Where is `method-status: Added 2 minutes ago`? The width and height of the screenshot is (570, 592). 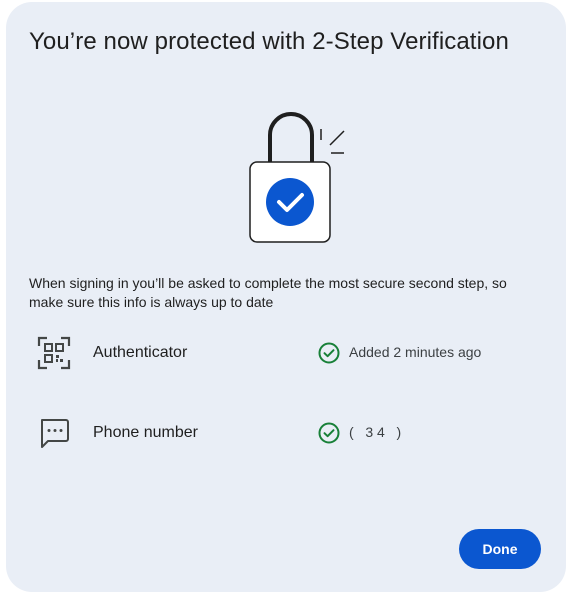
method-status: Added 2 minutes ago is located at coordinates (415, 352).